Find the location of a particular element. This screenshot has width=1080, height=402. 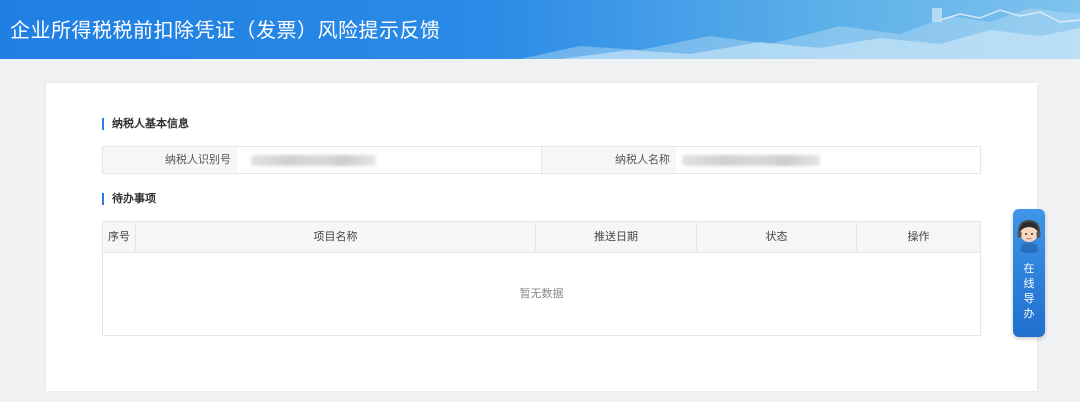

column-header-index: 序号 is located at coordinates (119, 237).